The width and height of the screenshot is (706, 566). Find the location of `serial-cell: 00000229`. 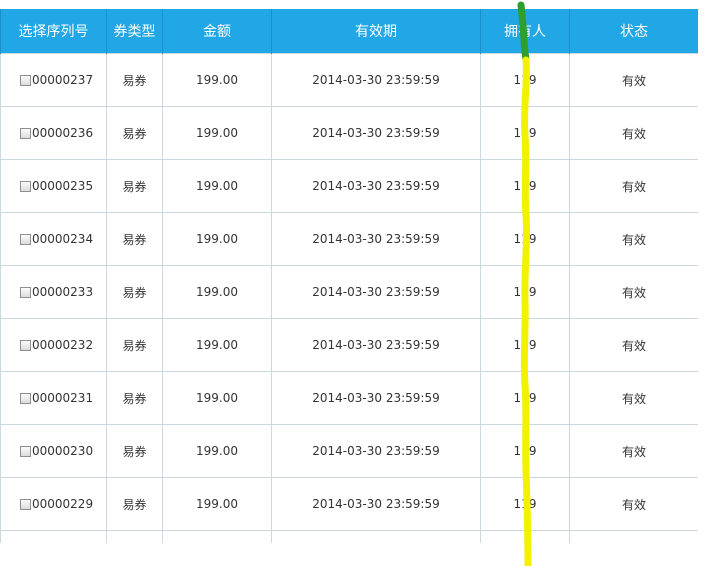

serial-cell: 00000229 is located at coordinates (53, 504).